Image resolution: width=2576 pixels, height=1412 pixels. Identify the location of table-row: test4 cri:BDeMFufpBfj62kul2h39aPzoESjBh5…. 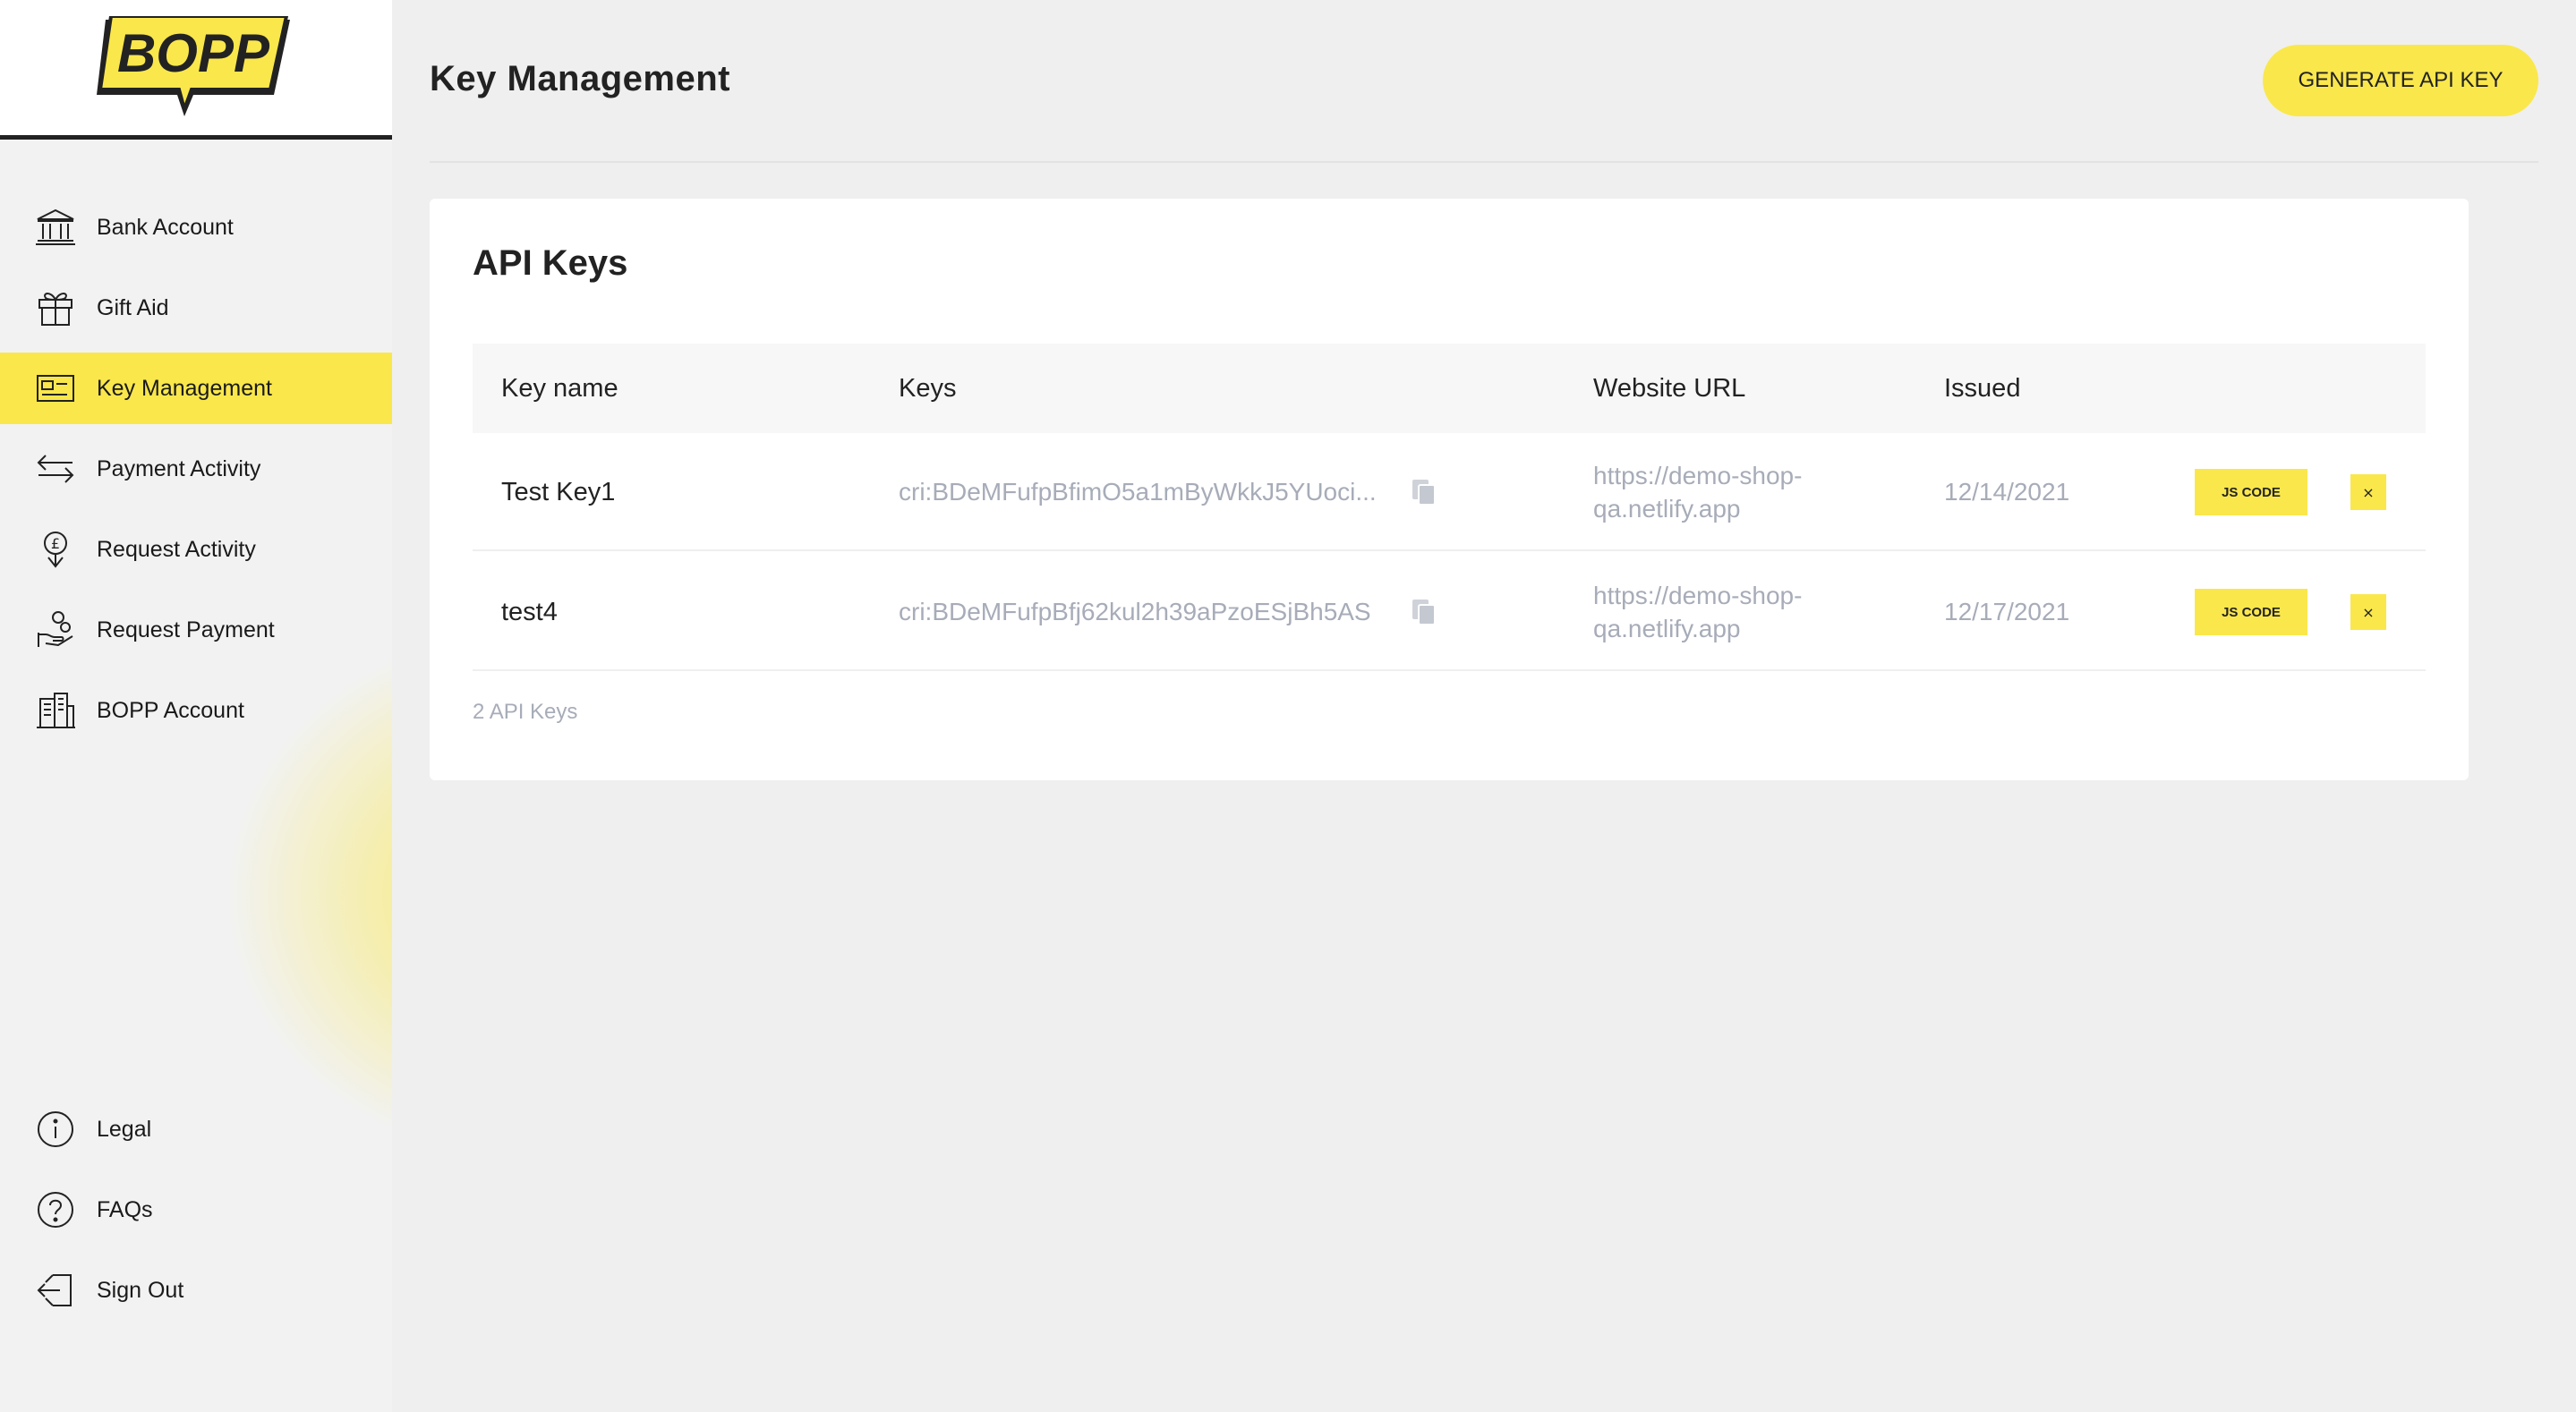
(1449, 612).